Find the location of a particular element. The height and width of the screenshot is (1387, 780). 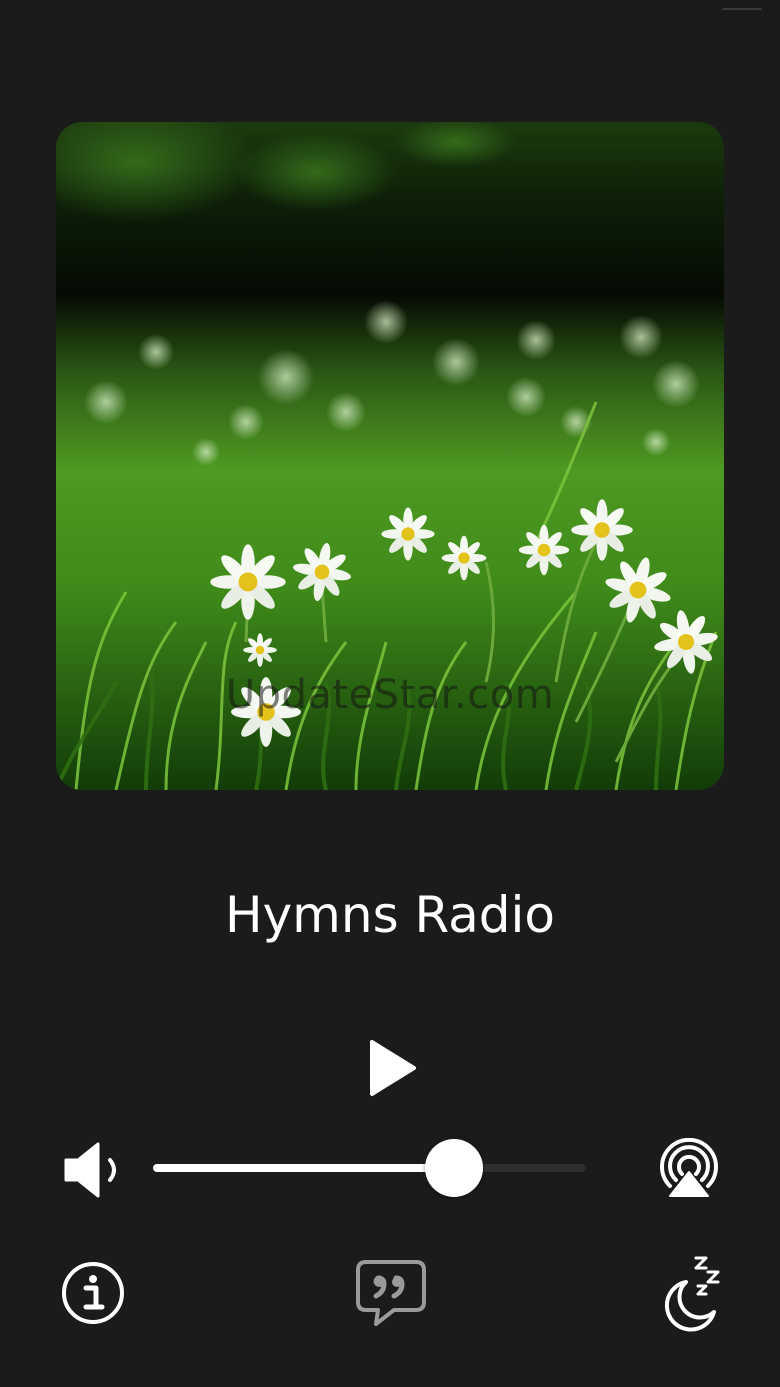

volume-row is located at coordinates (390, 1170).